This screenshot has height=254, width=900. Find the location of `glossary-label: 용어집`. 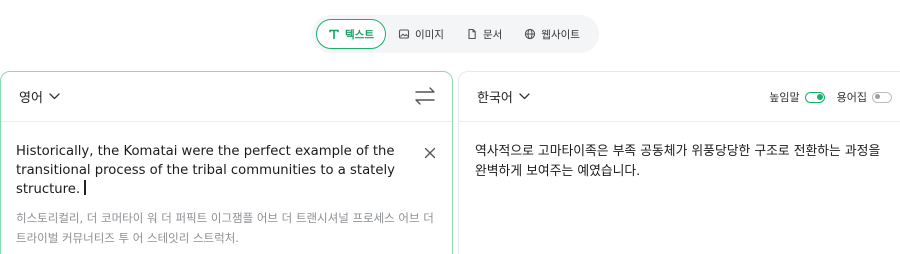

glossary-label: 용어집 is located at coordinates (851, 97).